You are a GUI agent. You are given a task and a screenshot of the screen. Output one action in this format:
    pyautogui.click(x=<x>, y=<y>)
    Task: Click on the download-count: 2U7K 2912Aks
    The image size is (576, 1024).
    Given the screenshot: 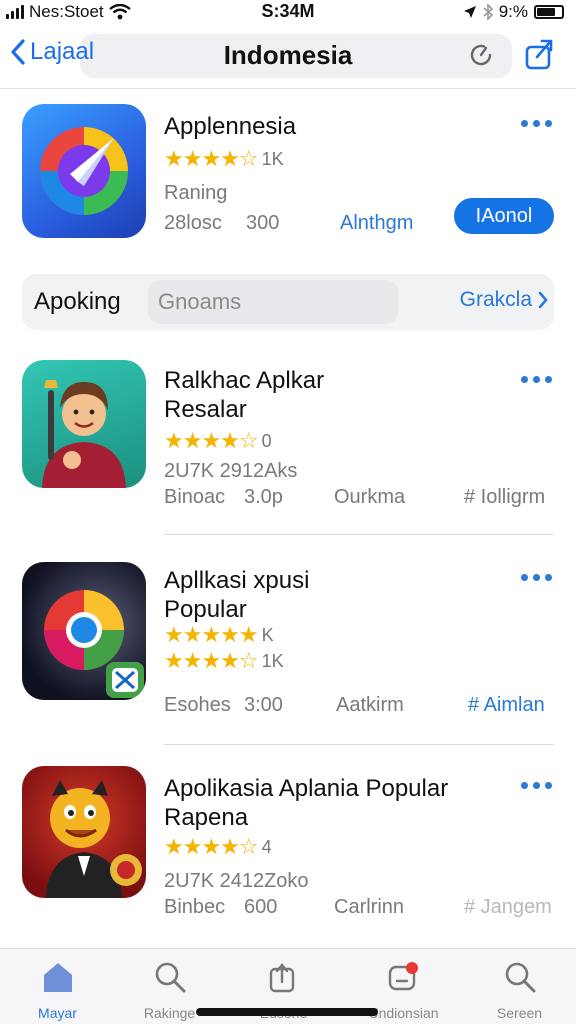 What is the action you would take?
    pyautogui.click(x=231, y=471)
    